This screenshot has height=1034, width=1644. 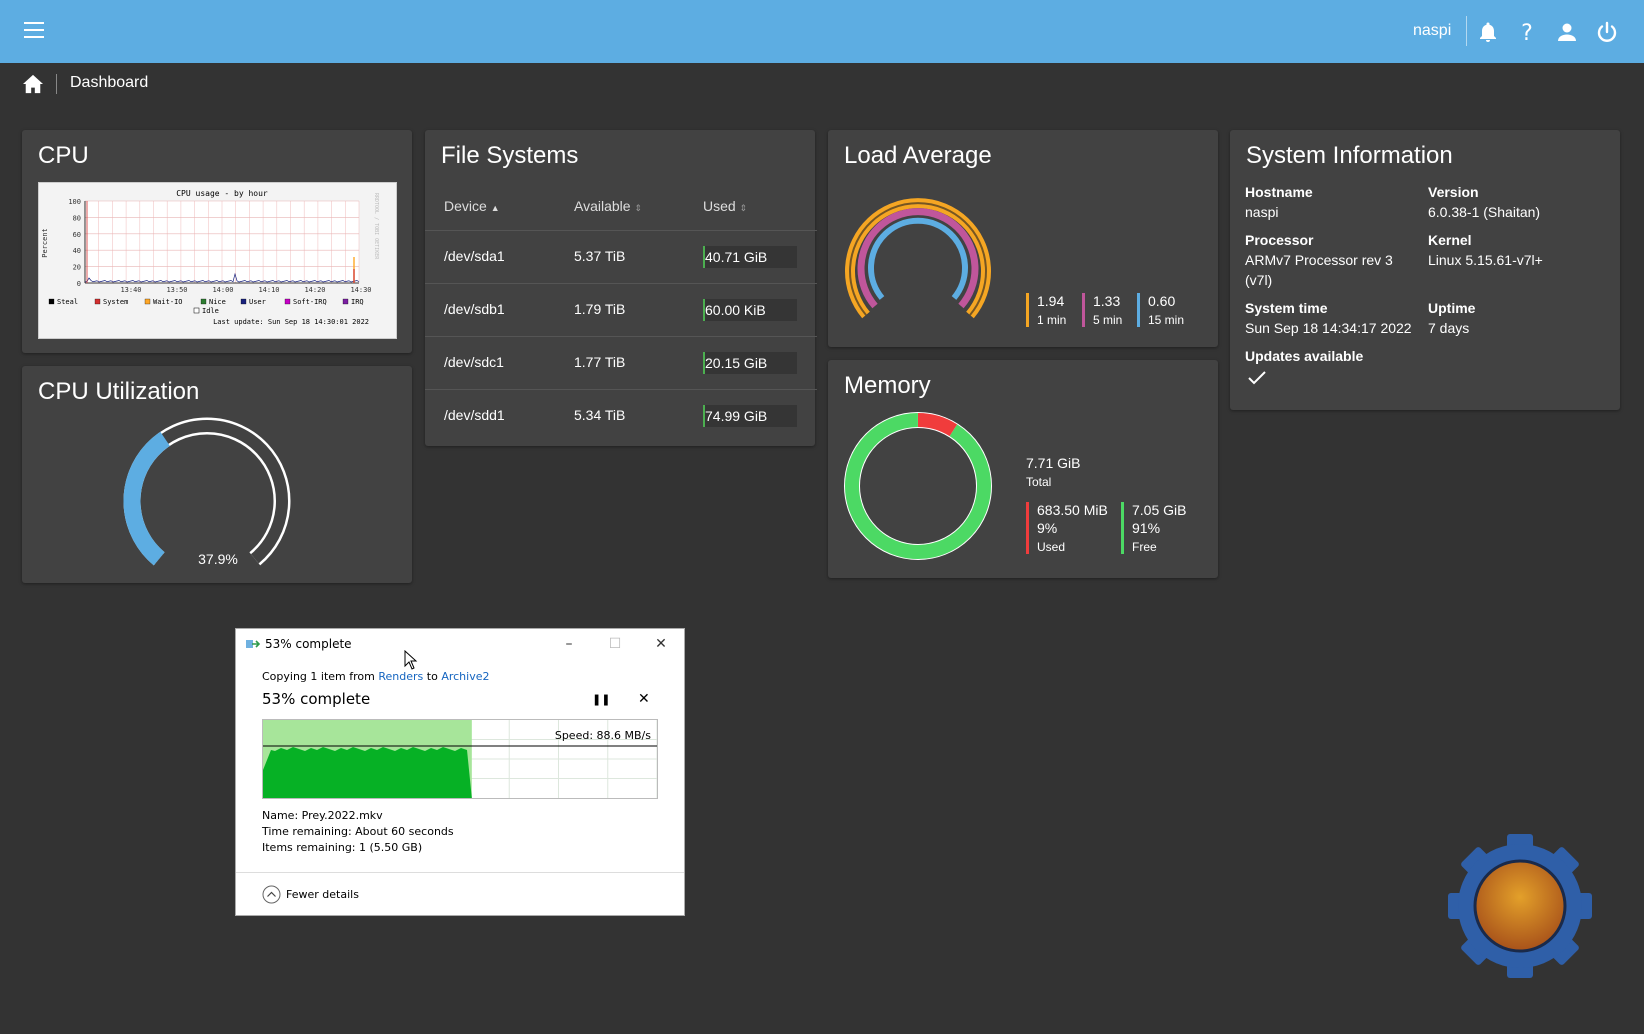 What do you see at coordinates (1520, 906) in the screenshot?
I see `gear-logo-icon` at bounding box center [1520, 906].